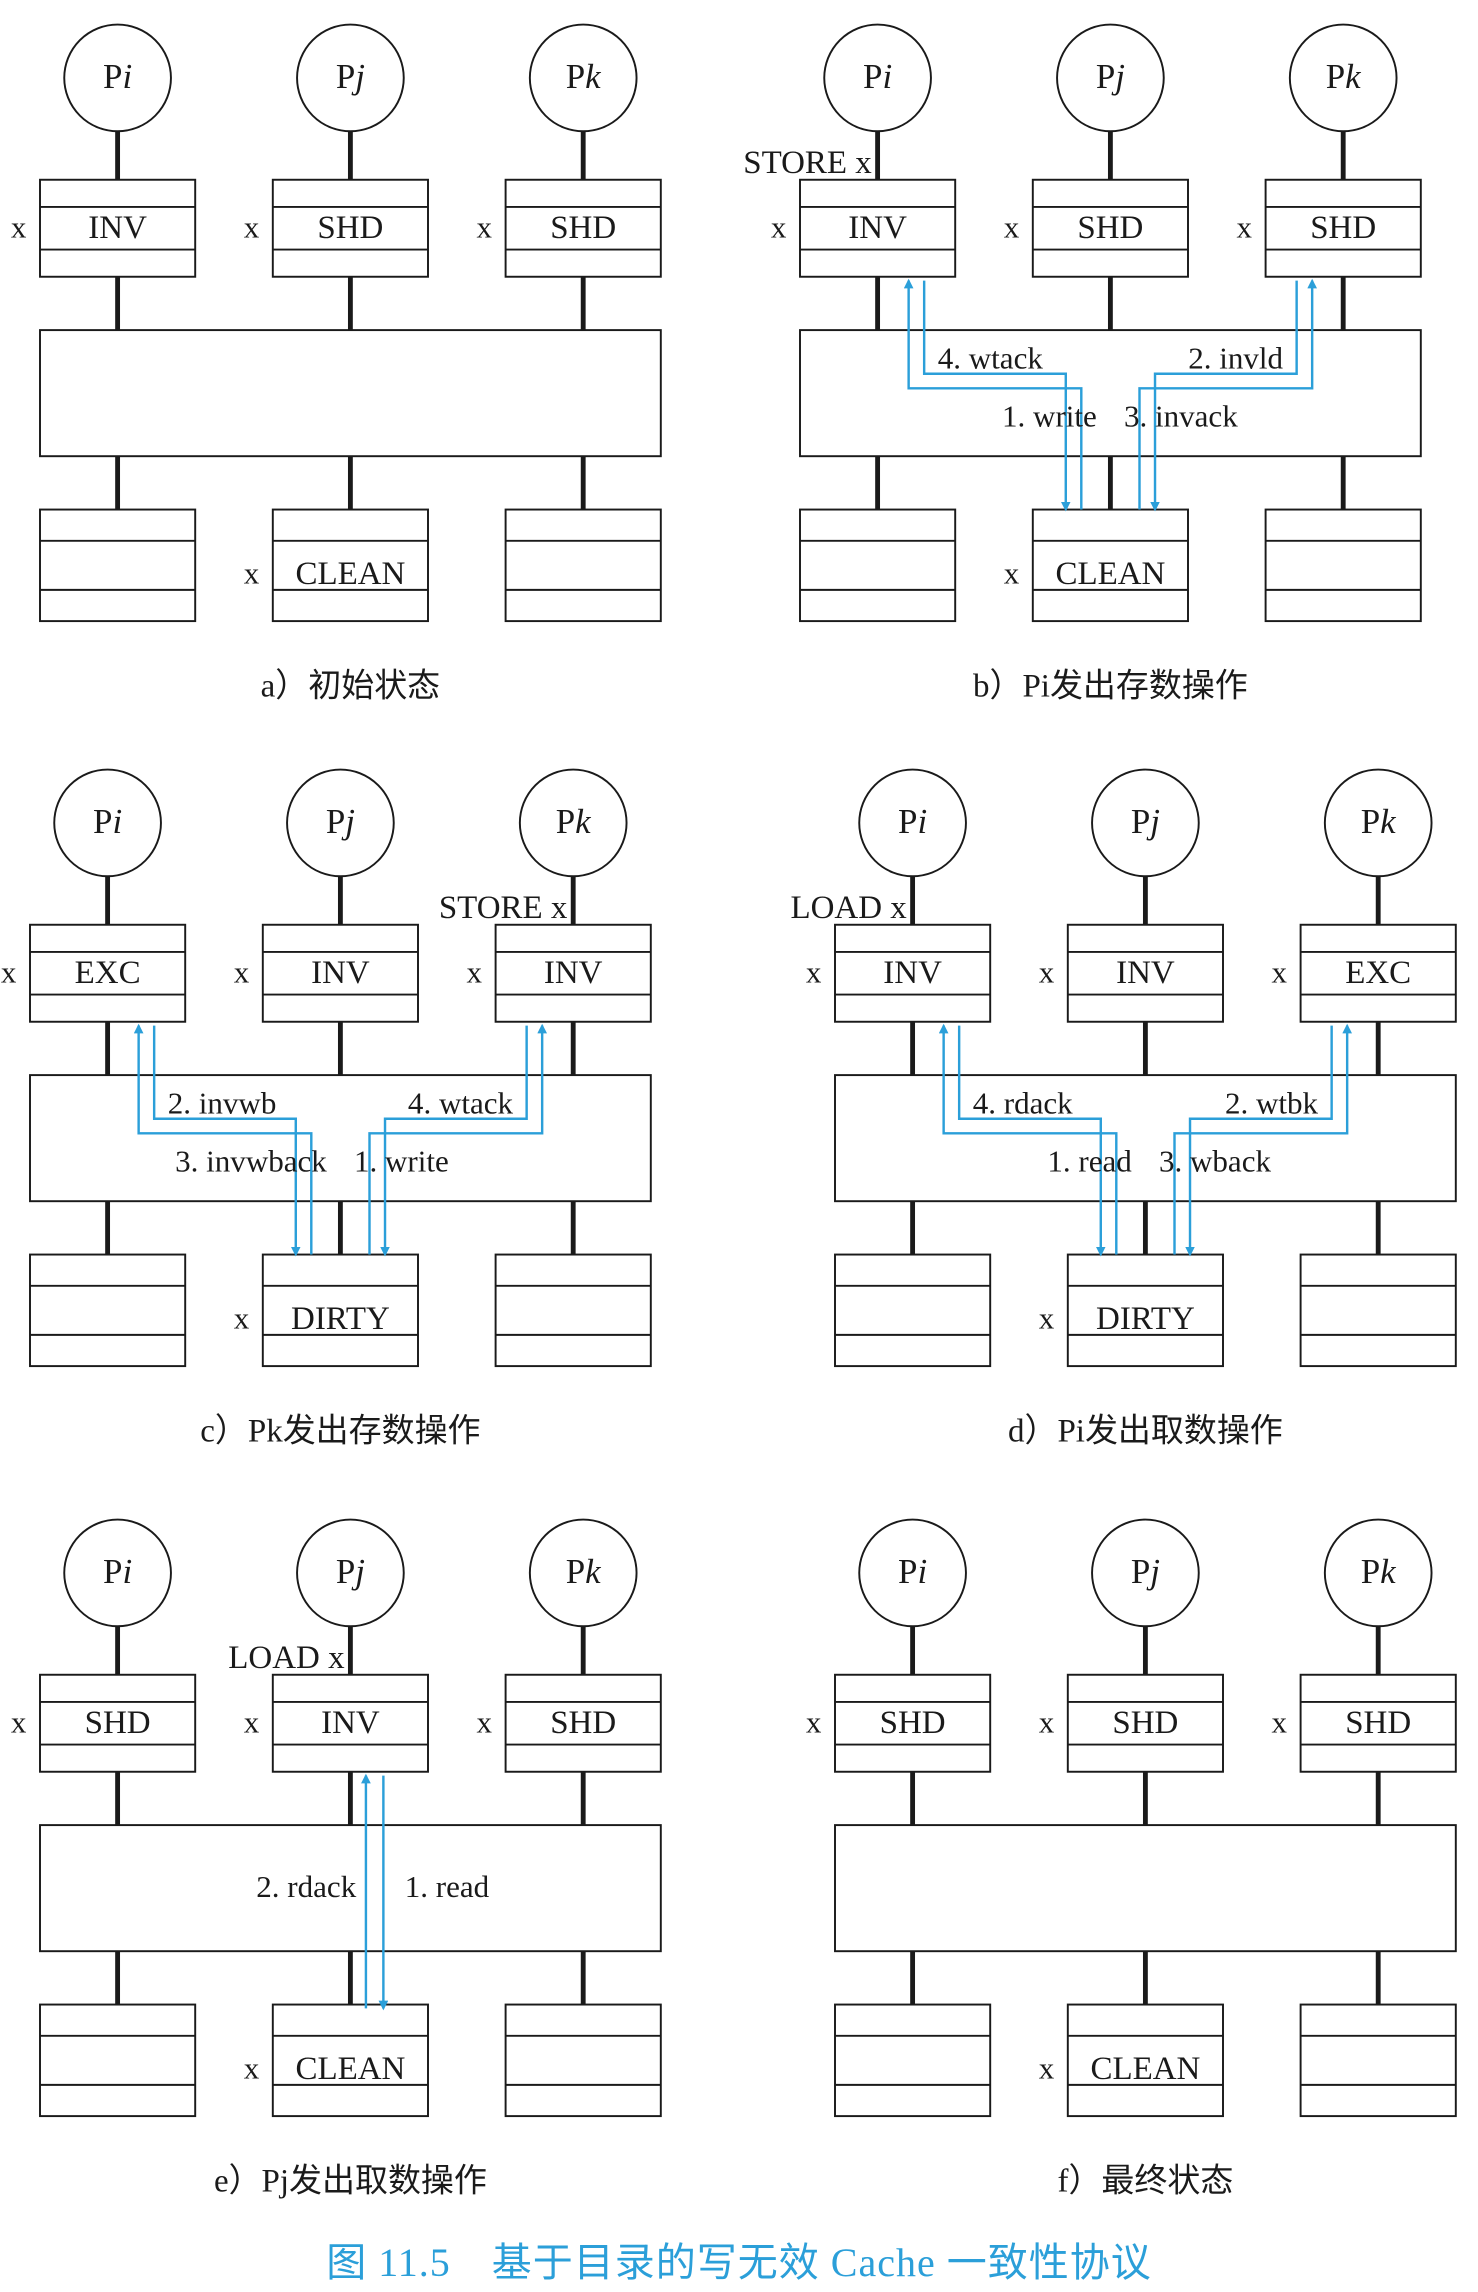  I want to click on message-label: 3. invwback, so click(251, 1160).